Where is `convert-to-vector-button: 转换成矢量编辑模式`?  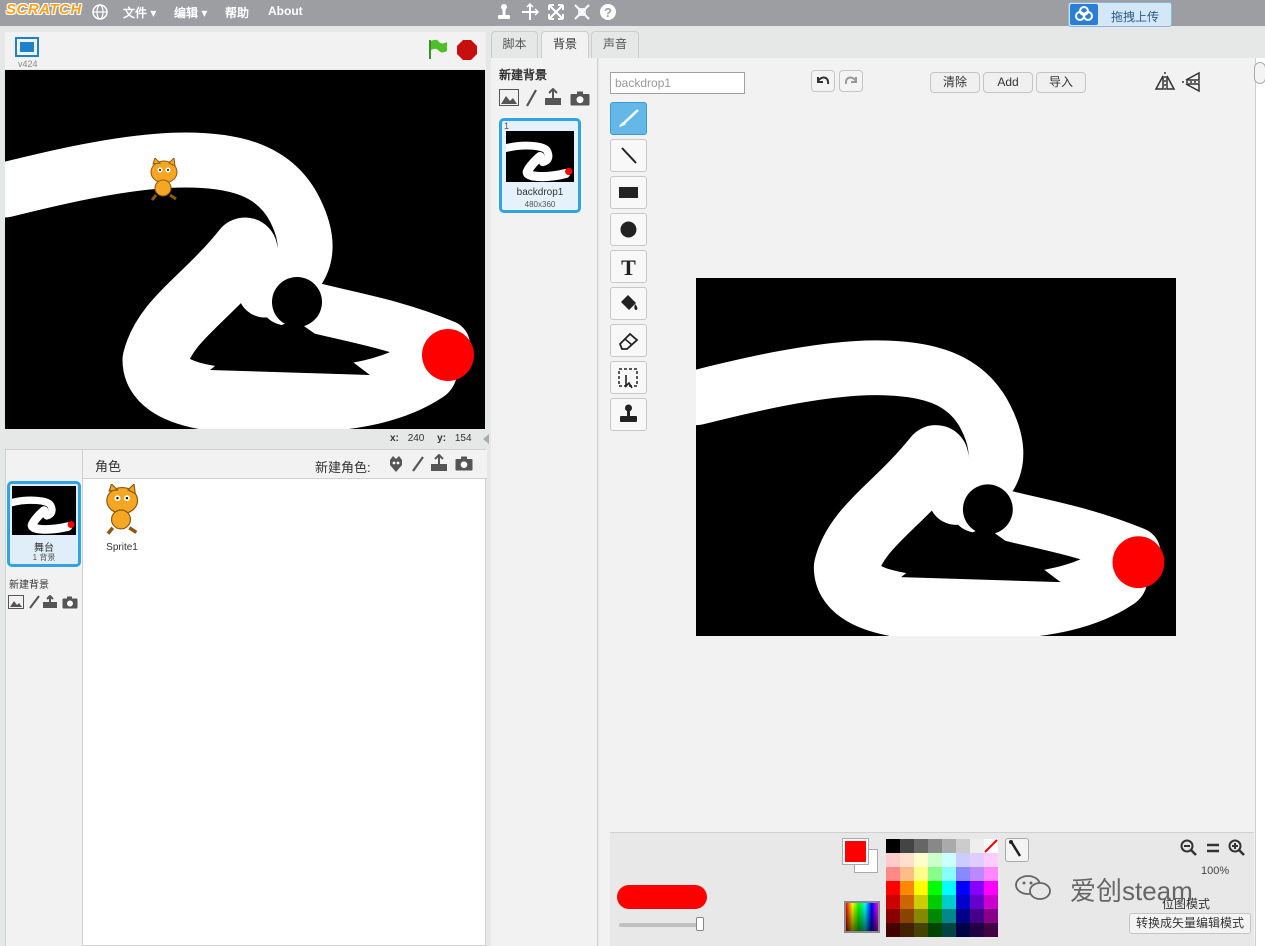 convert-to-vector-button: 转换成矢量编辑模式 is located at coordinates (1190, 923).